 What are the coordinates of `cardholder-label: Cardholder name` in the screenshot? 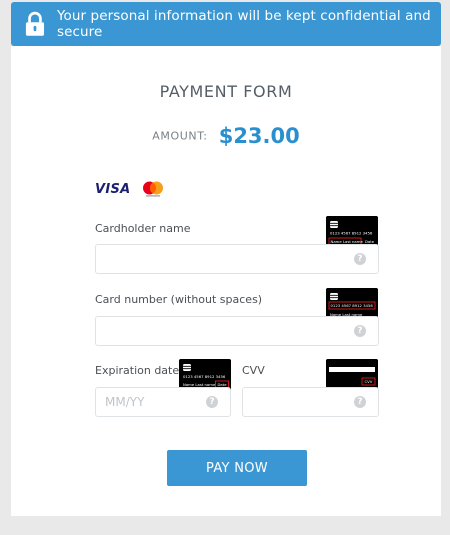 It's located at (143, 228).